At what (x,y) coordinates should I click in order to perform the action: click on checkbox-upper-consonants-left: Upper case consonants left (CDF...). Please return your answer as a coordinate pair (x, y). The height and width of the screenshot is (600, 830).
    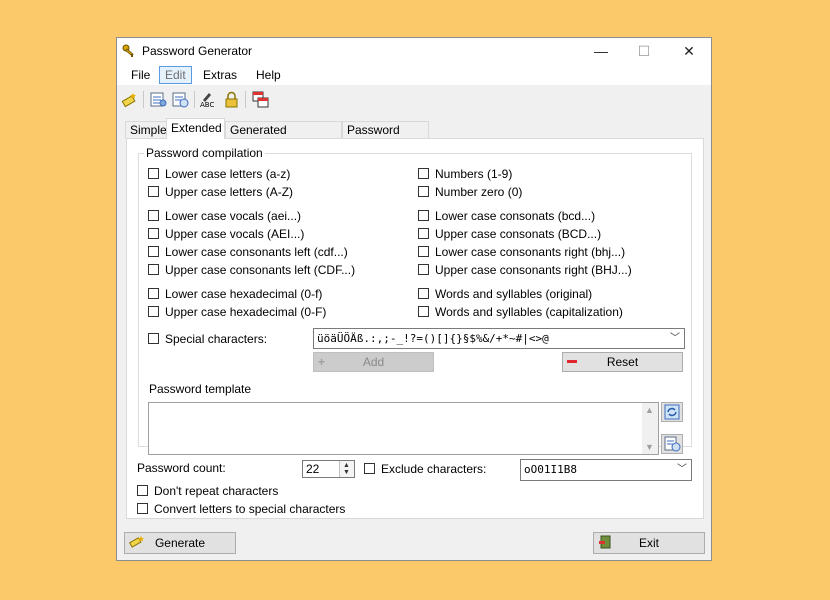
    Looking at the image, I should click on (251, 270).